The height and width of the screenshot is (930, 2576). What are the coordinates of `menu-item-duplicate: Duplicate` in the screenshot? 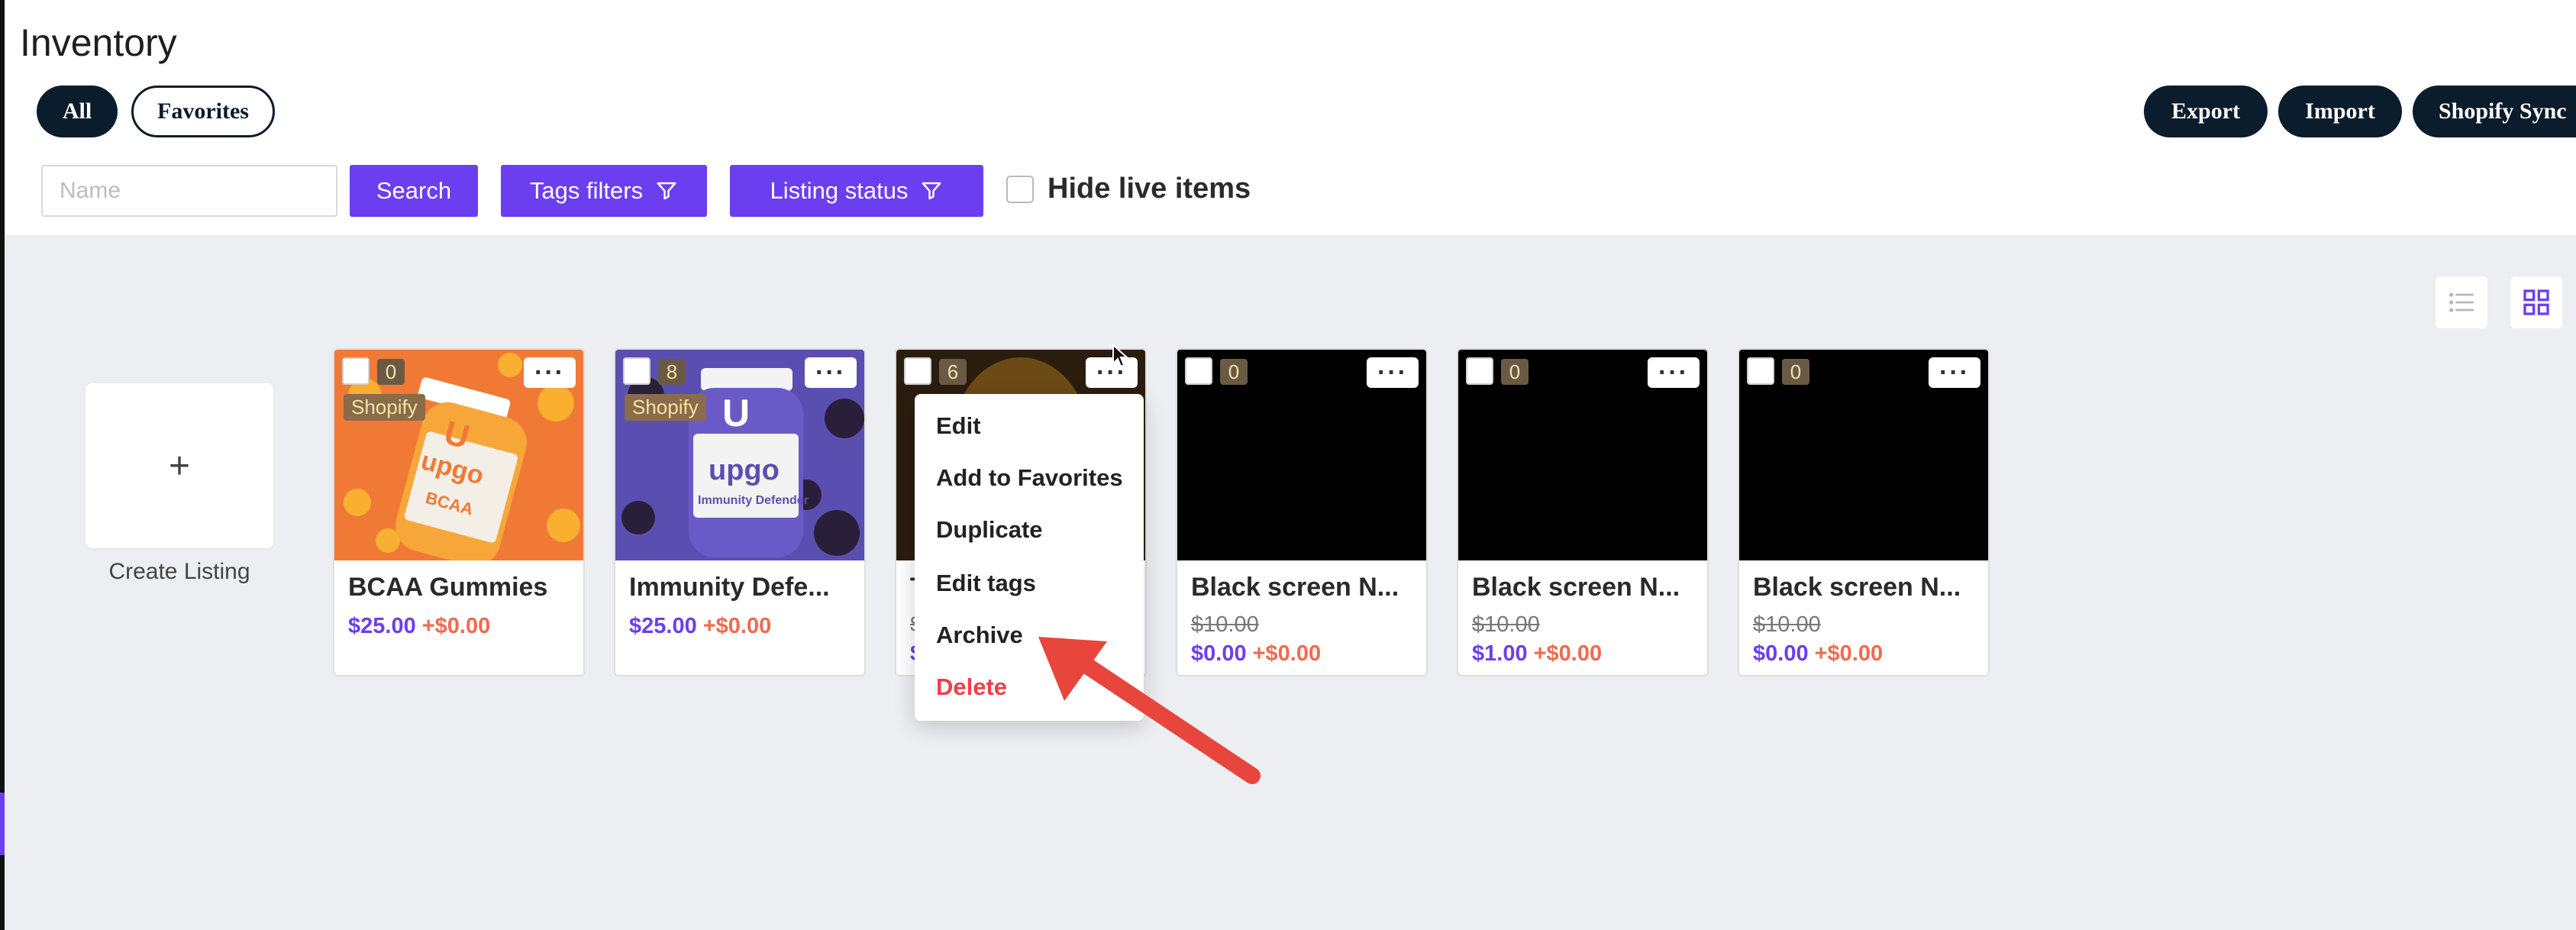 It's located at (989, 530).